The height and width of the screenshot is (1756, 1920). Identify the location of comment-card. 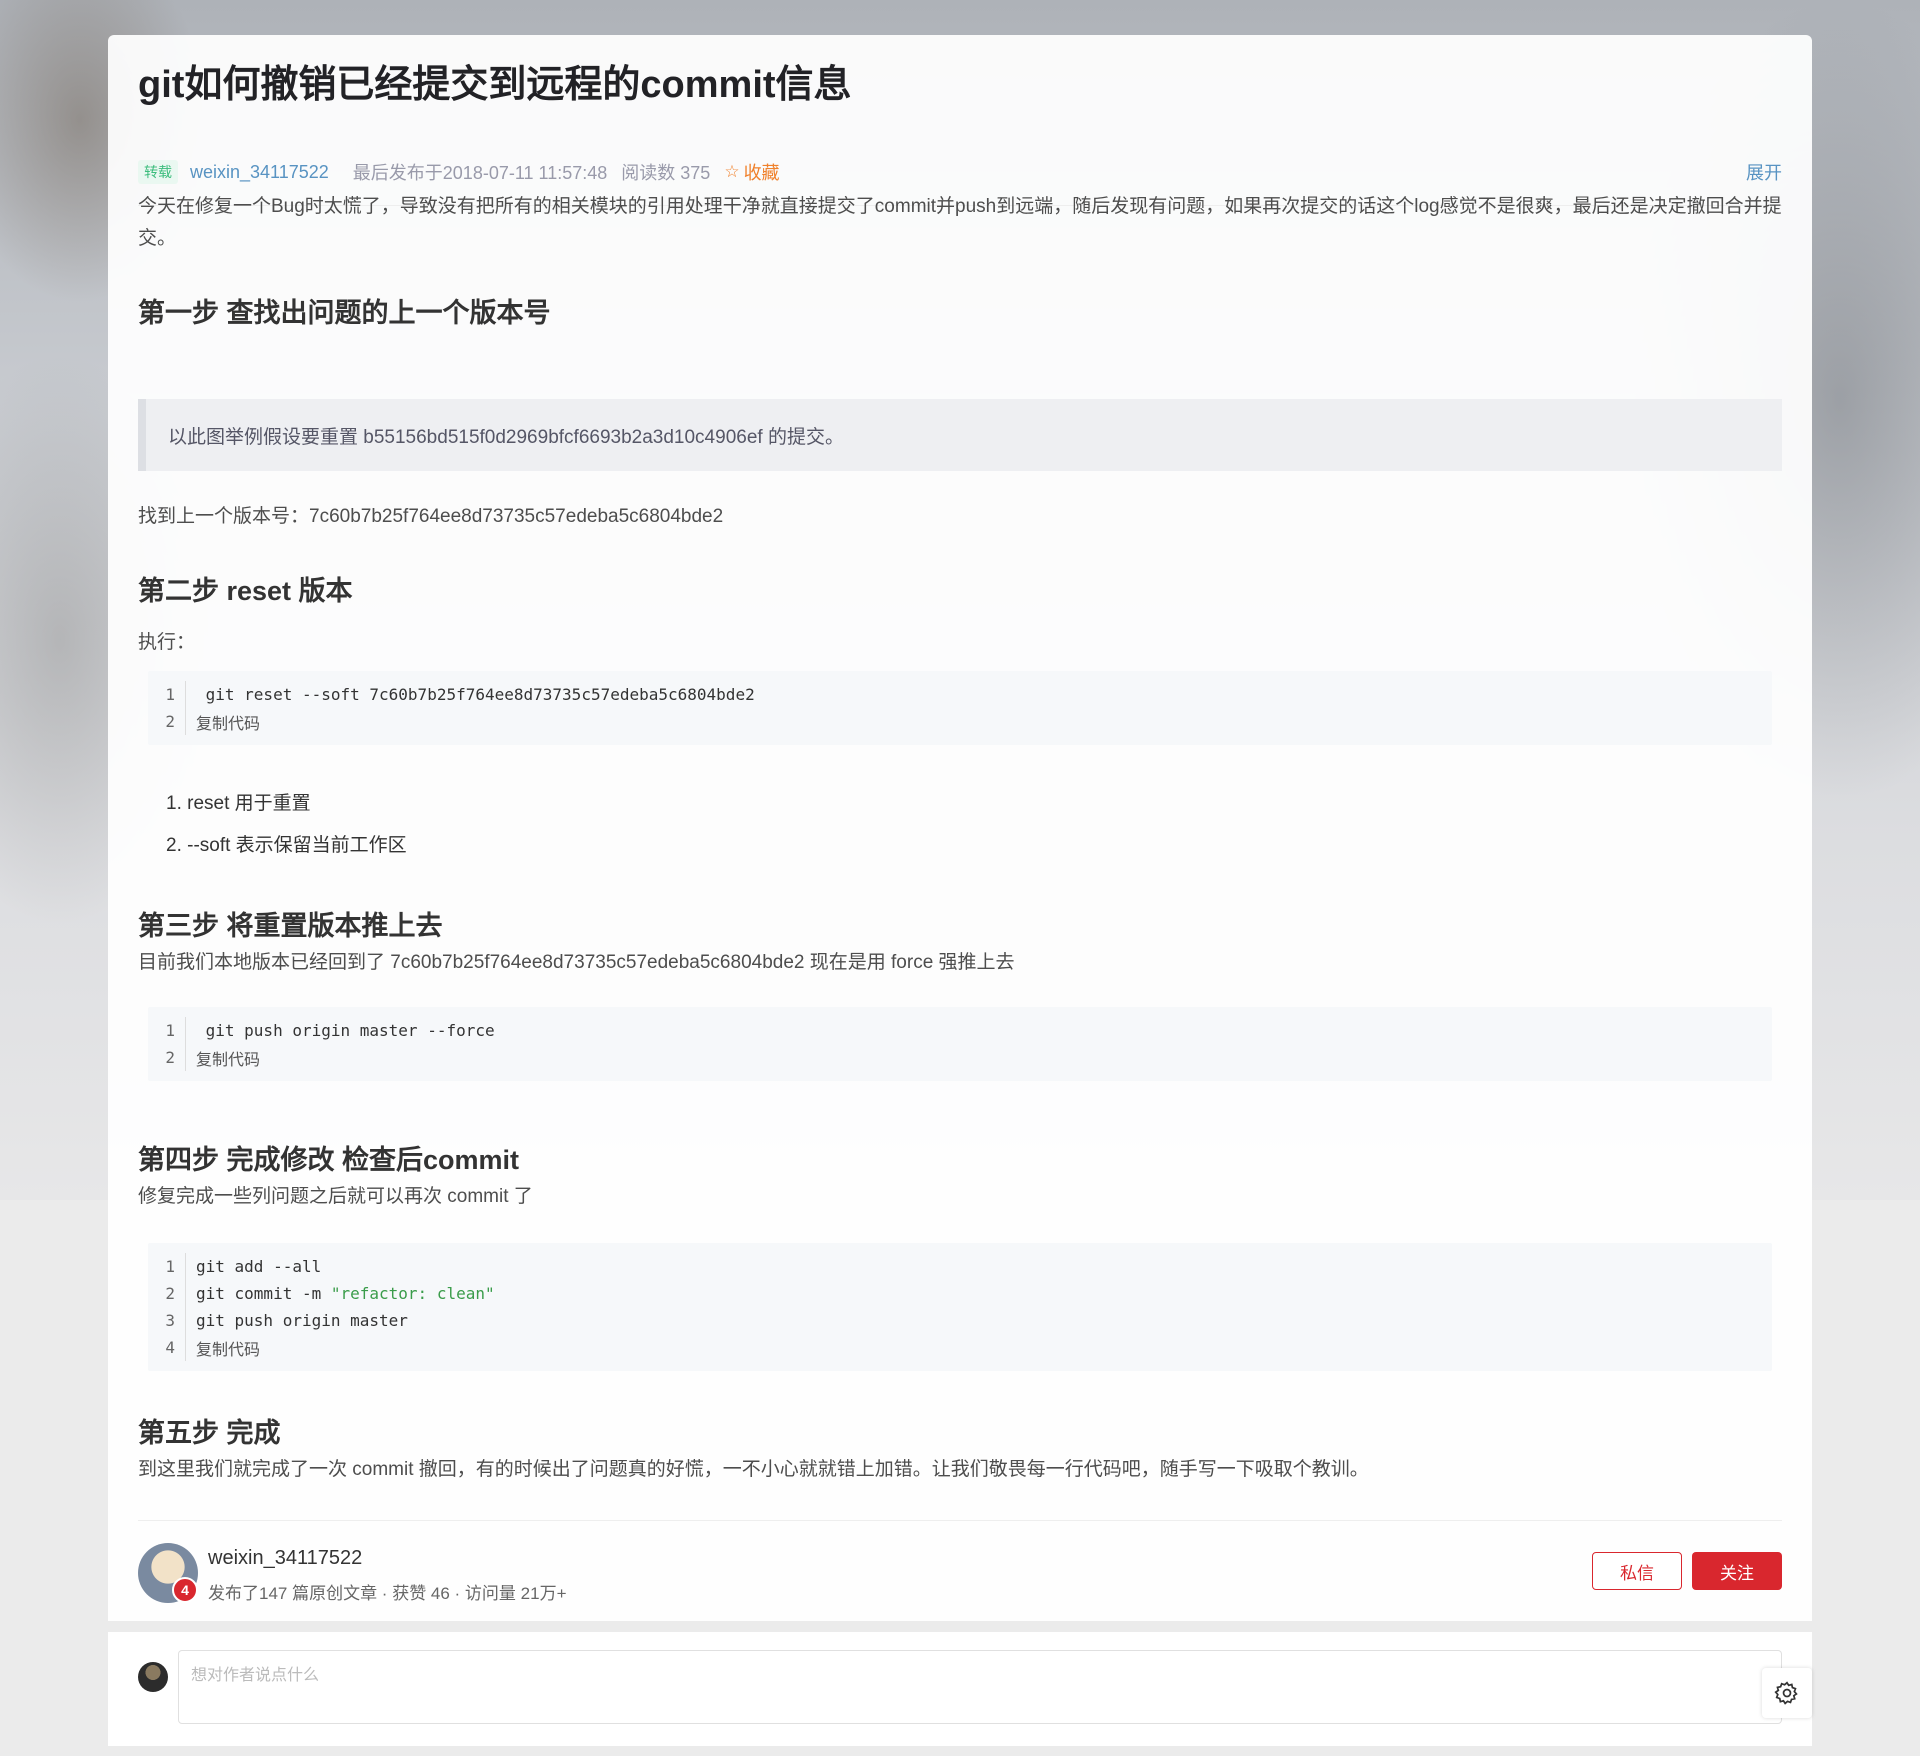
(960, 1689).